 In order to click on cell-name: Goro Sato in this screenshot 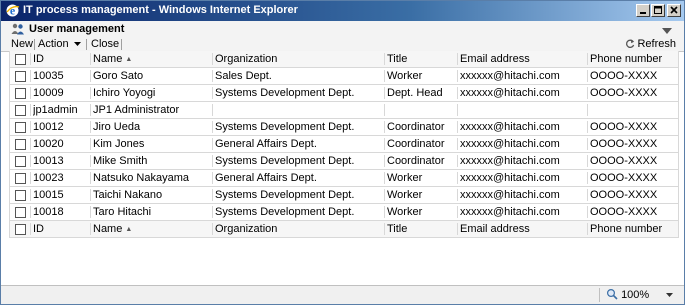, I will do `click(153, 76)`.